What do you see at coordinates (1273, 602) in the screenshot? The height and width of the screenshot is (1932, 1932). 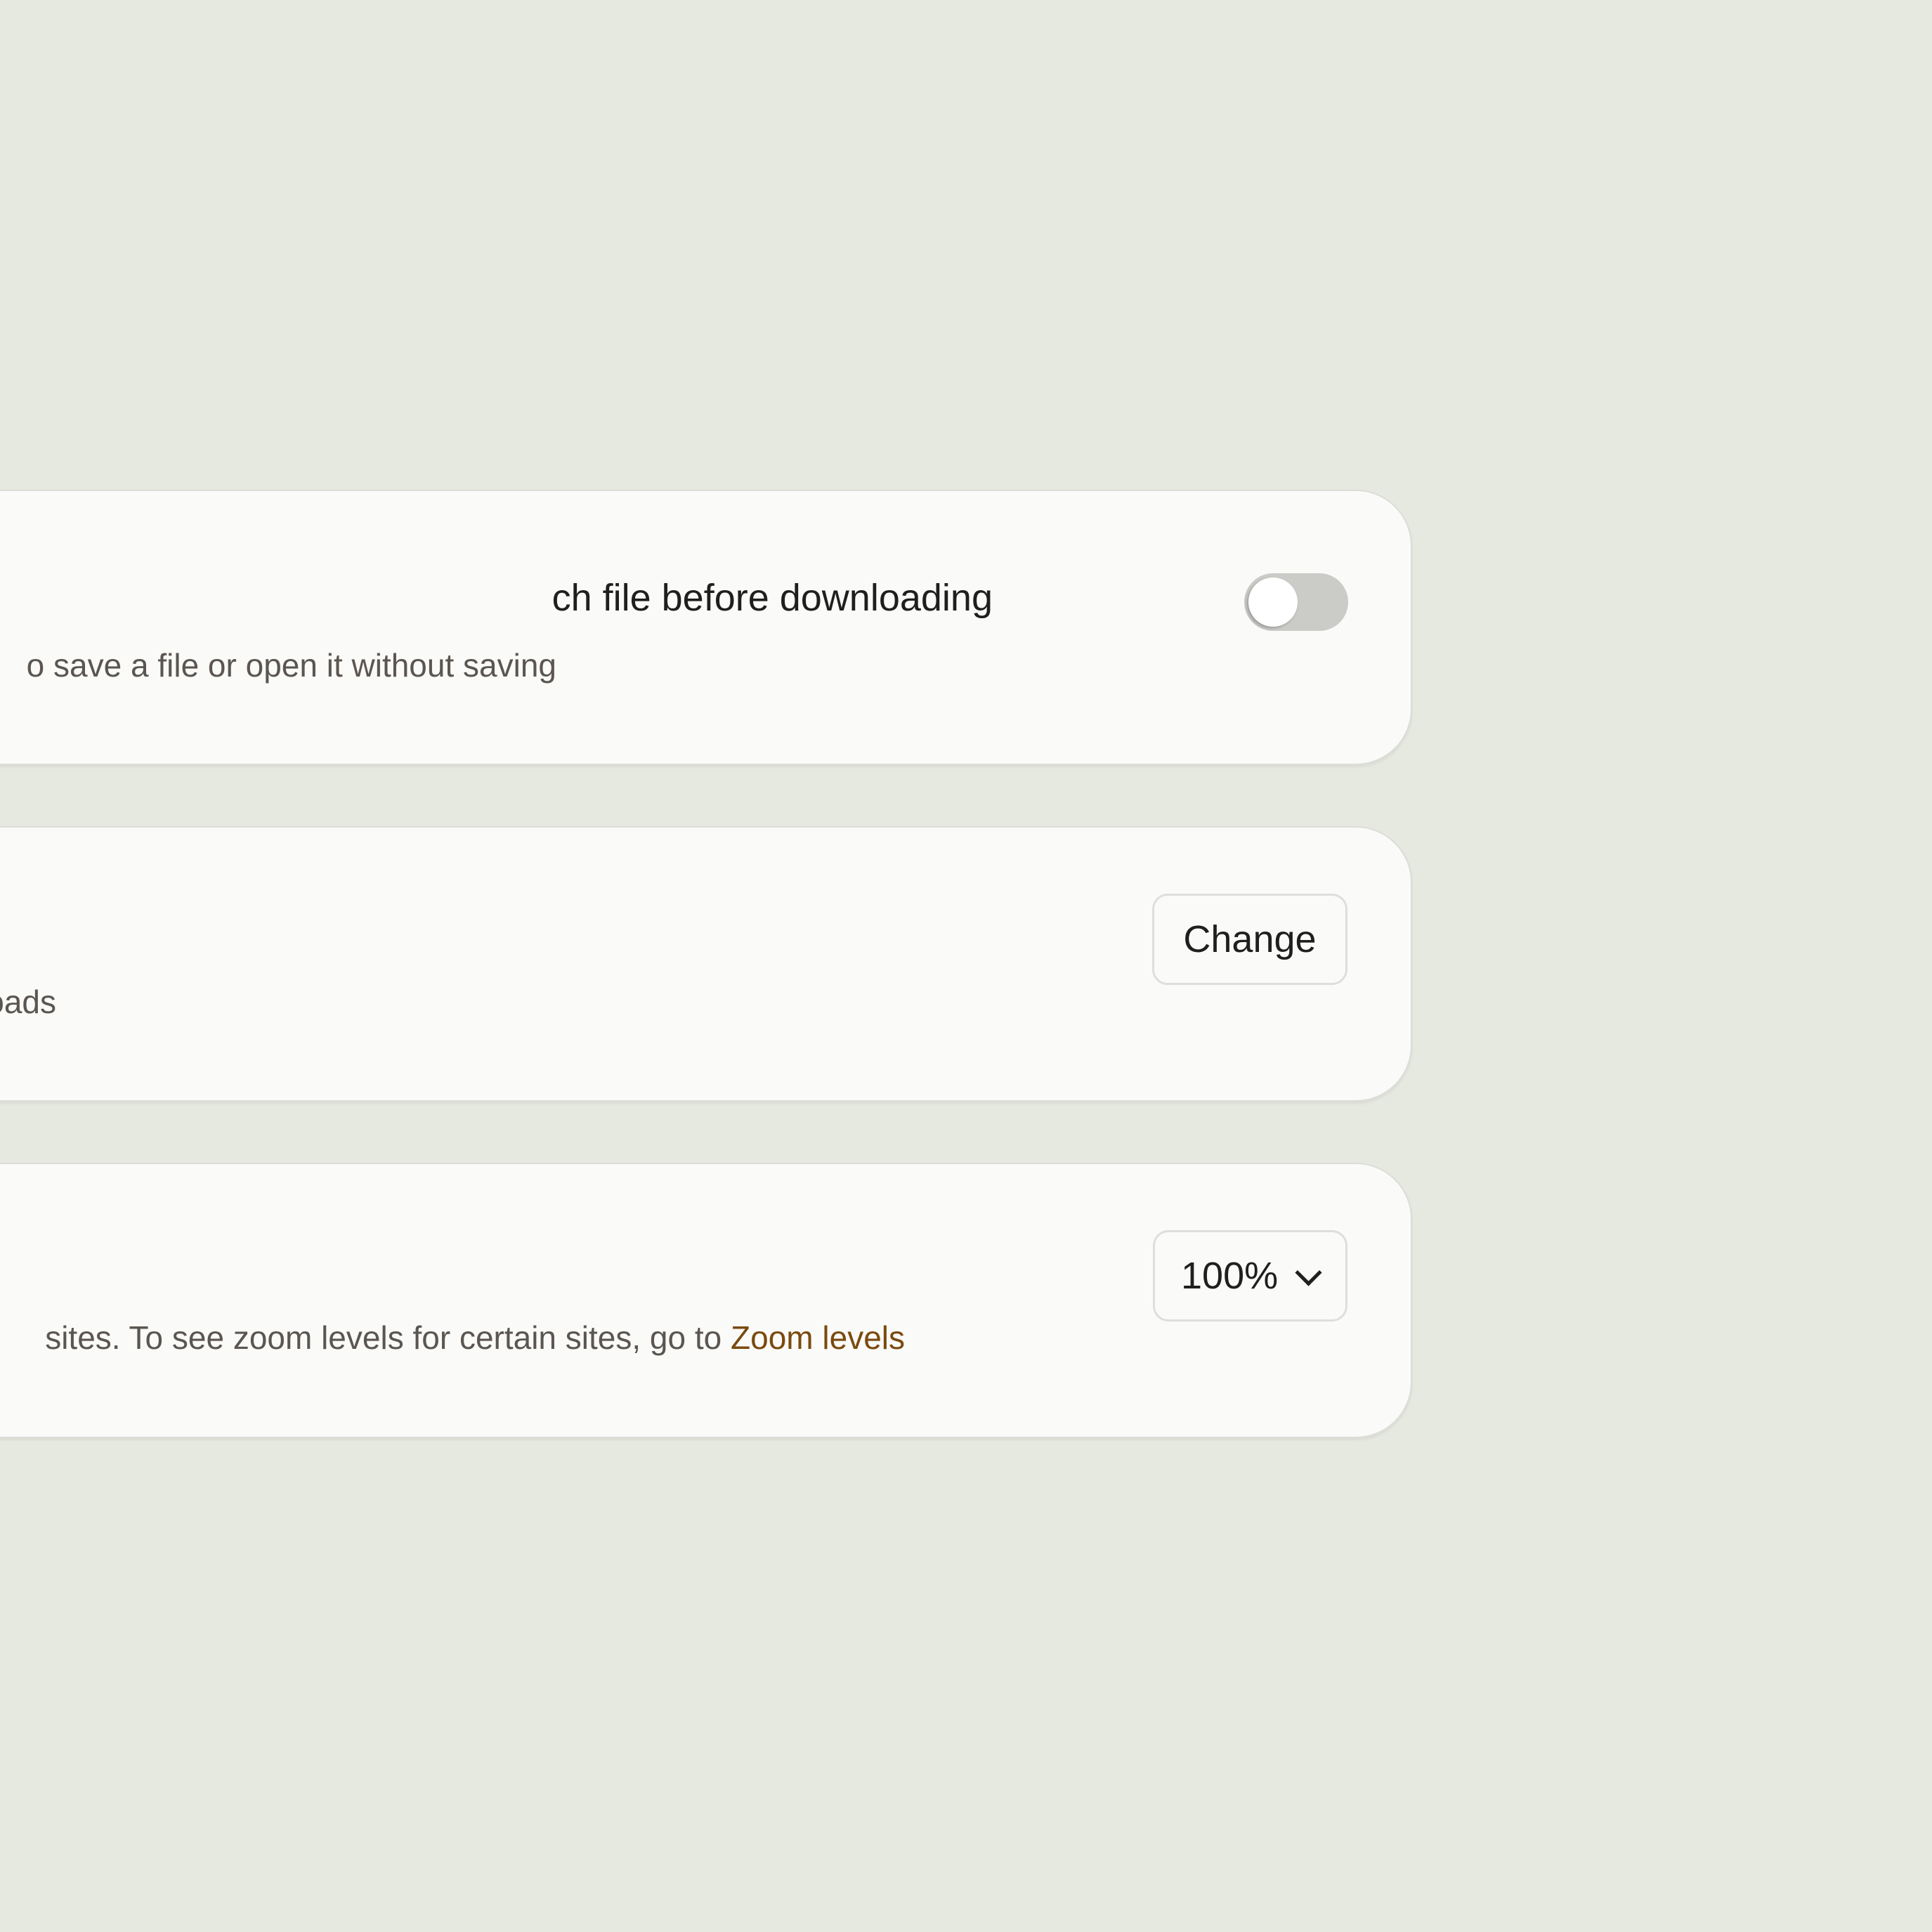 I see `toggle-knob` at bounding box center [1273, 602].